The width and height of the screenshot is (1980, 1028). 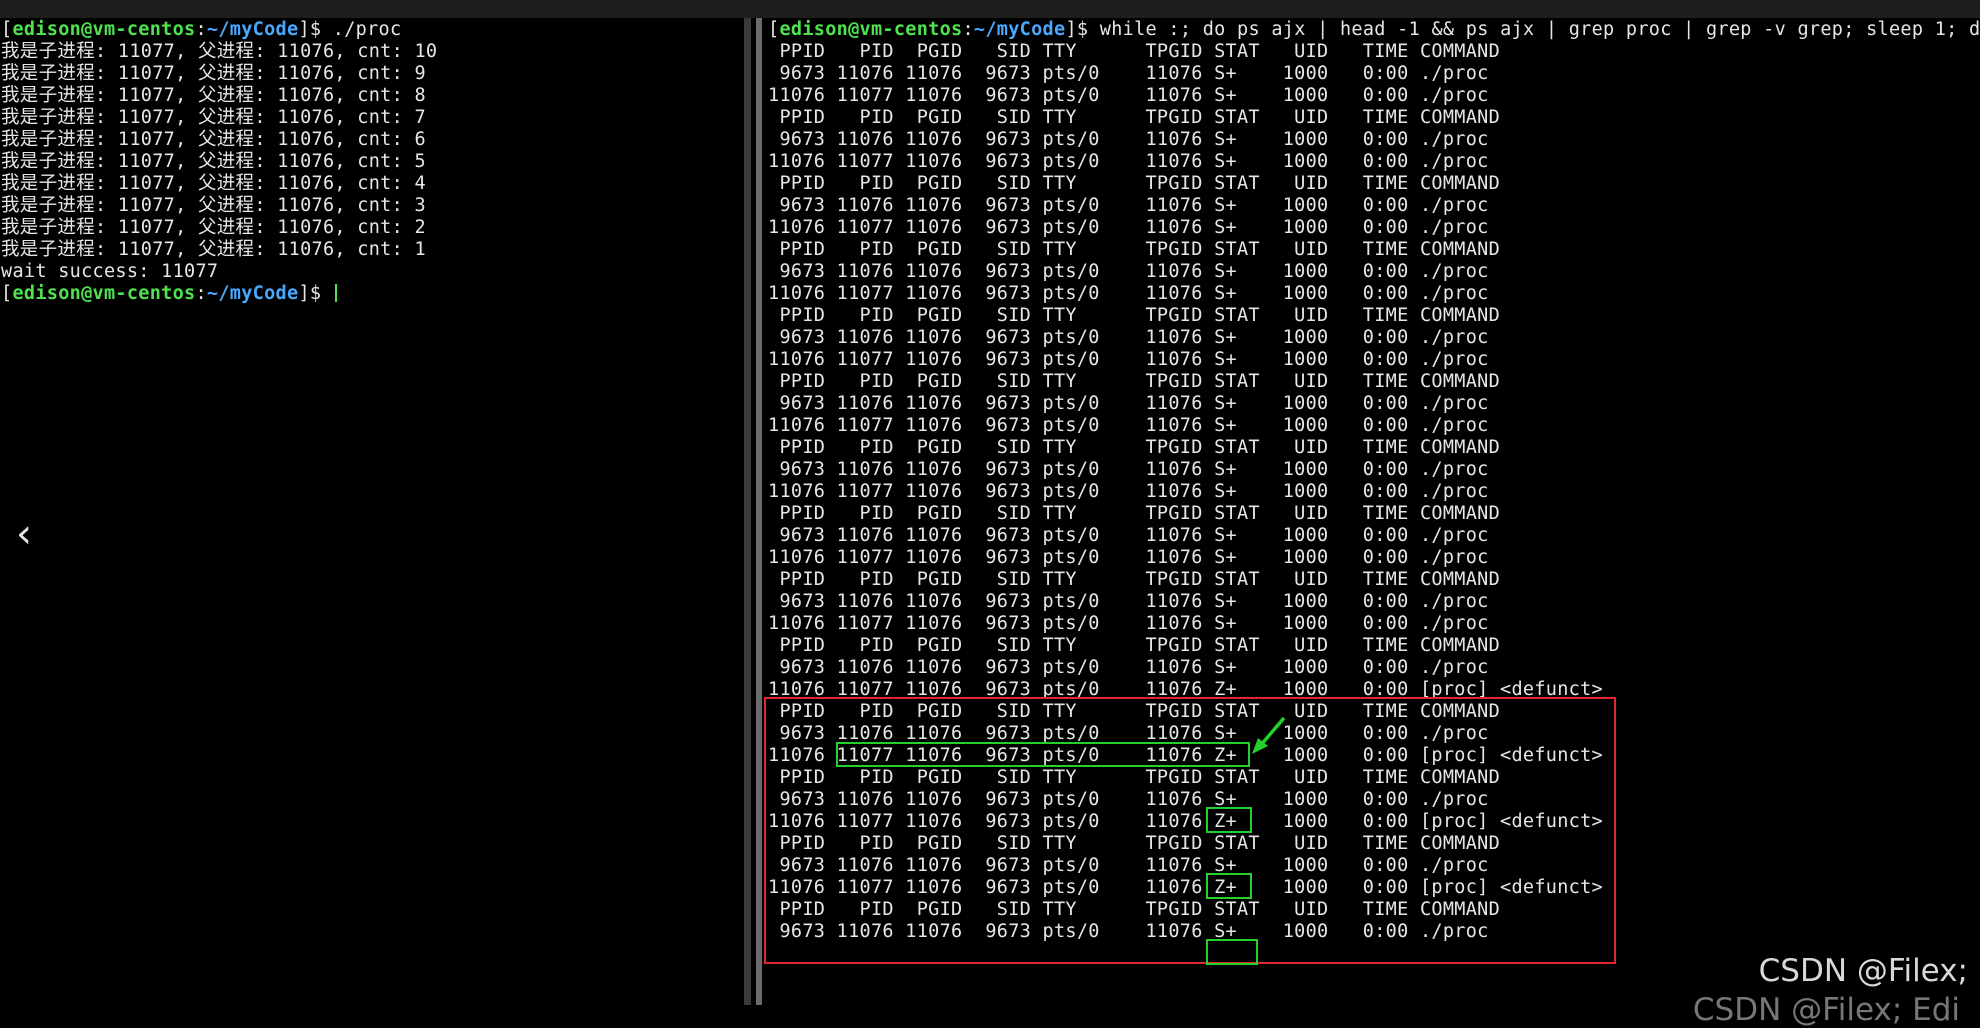 What do you see at coordinates (213, 227) in the screenshot?
I see `left-output-line: 我是子进程: 11077, 父进程: 11076, cnt: 2` at bounding box center [213, 227].